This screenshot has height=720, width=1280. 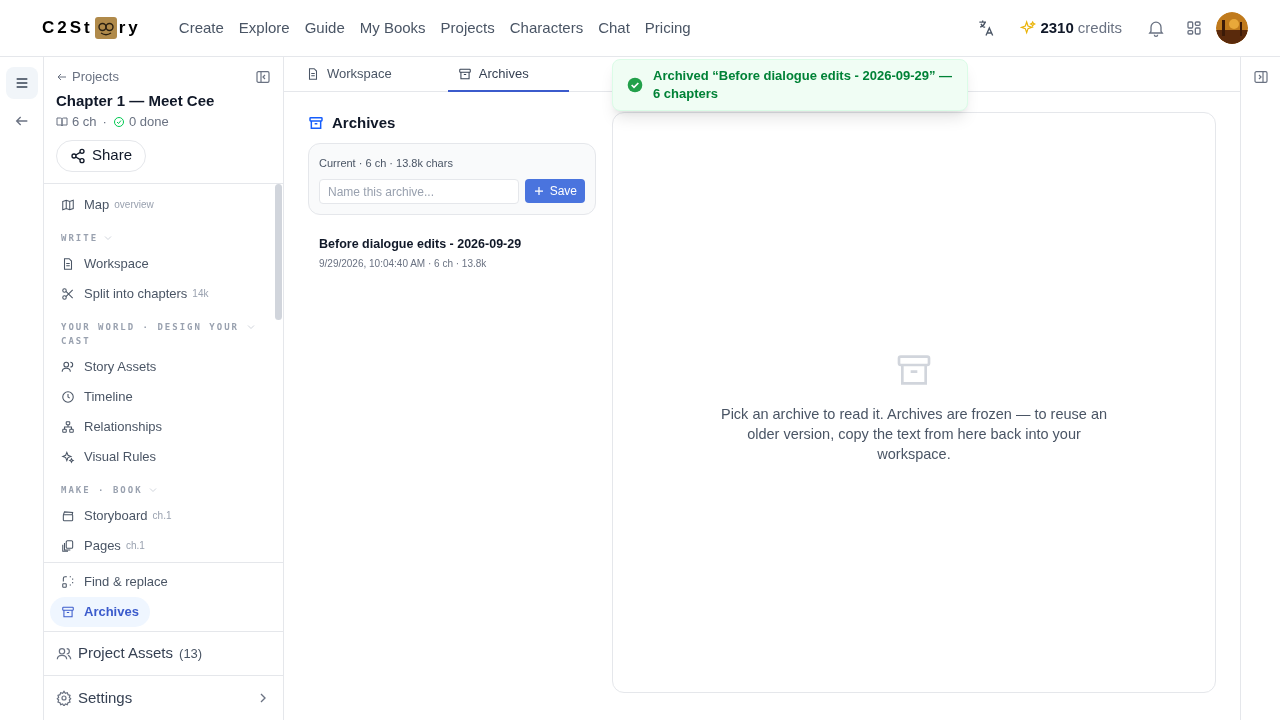 I want to click on archive-name: Before dialogue edits - 2026-09-29, so click(x=452, y=244).